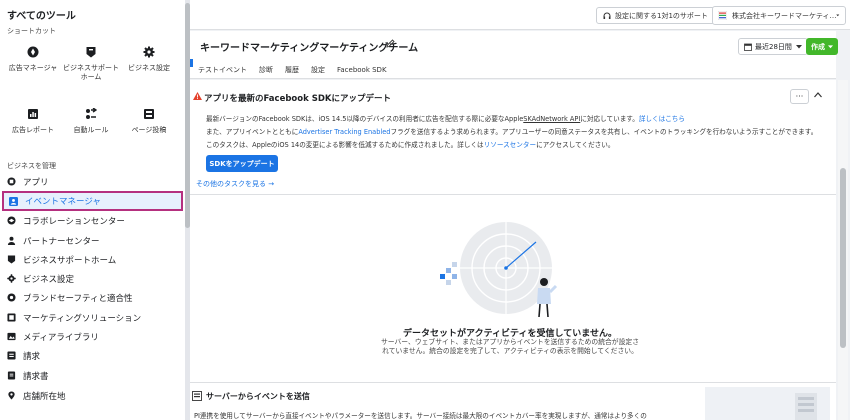 The width and height of the screenshot is (850, 420). I want to click on alert-text: に対応しています。, so click(609, 119).